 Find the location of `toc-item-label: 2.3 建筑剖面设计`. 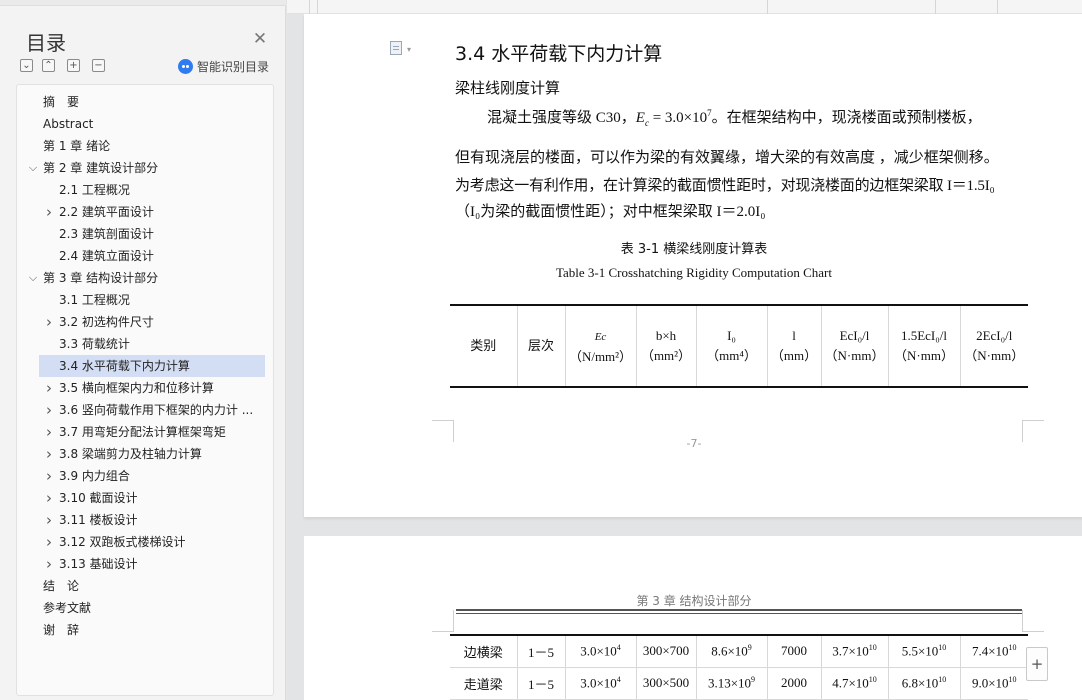

toc-item-label: 2.3 建筑剖面设计 is located at coordinates (106, 234).